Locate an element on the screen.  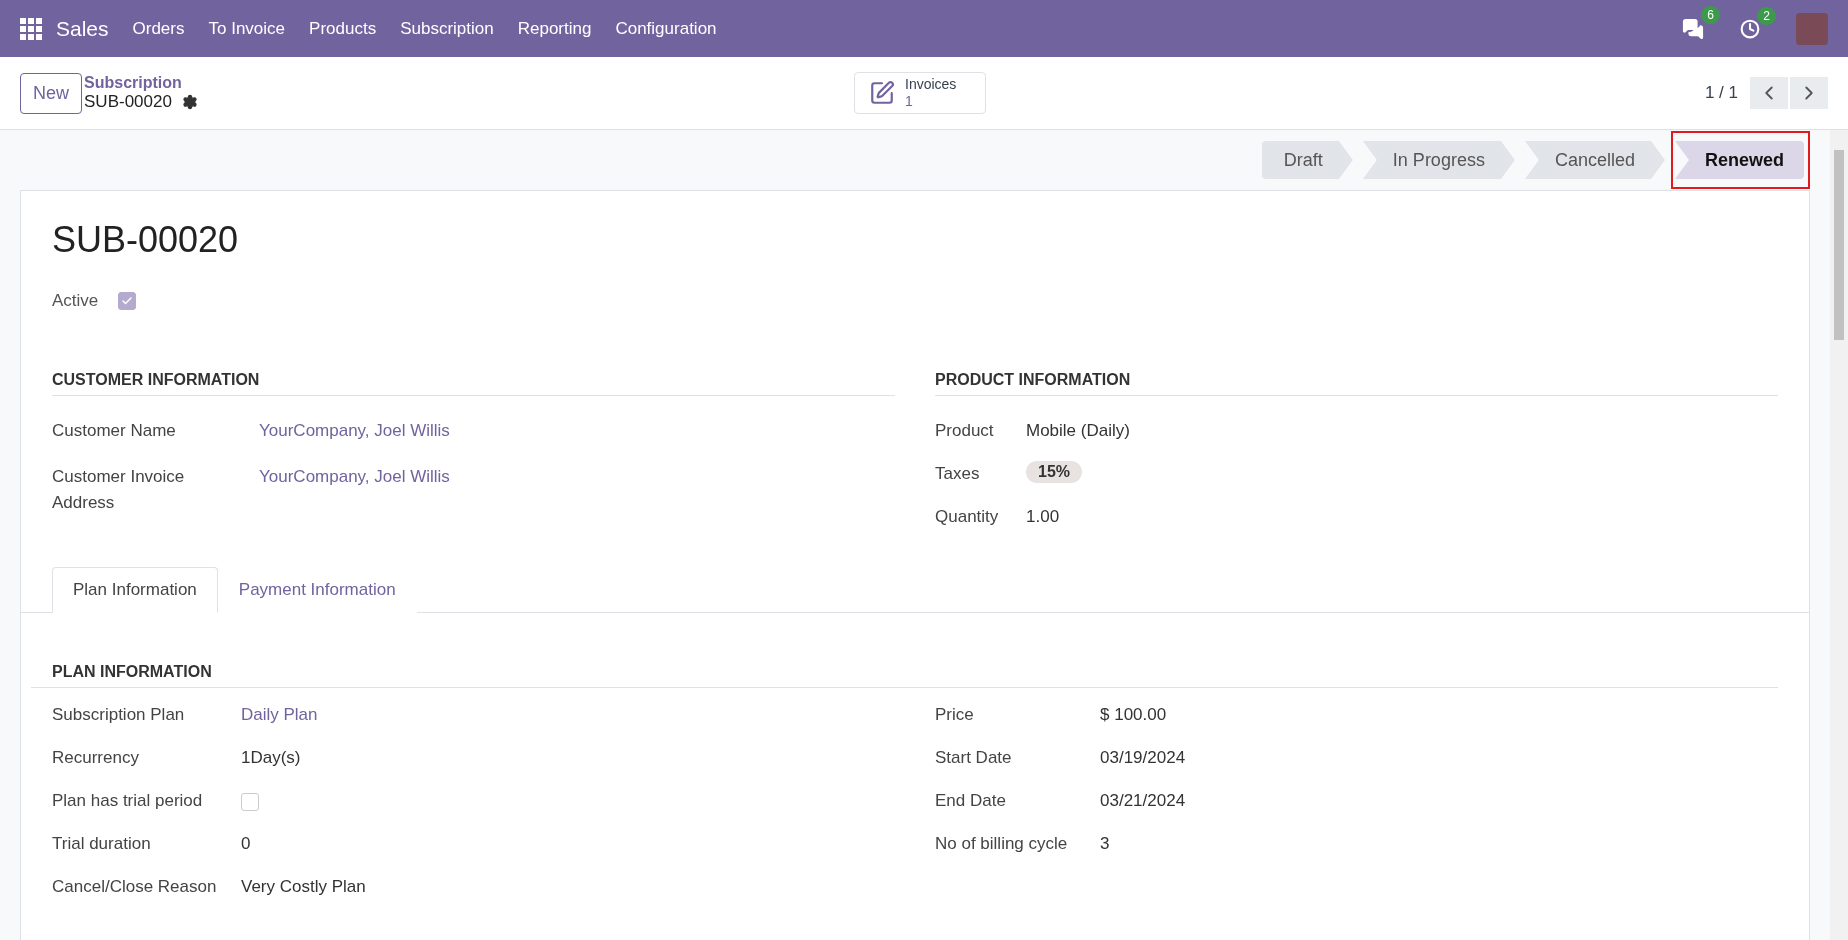
menu-item: Products is located at coordinates (343, 28).